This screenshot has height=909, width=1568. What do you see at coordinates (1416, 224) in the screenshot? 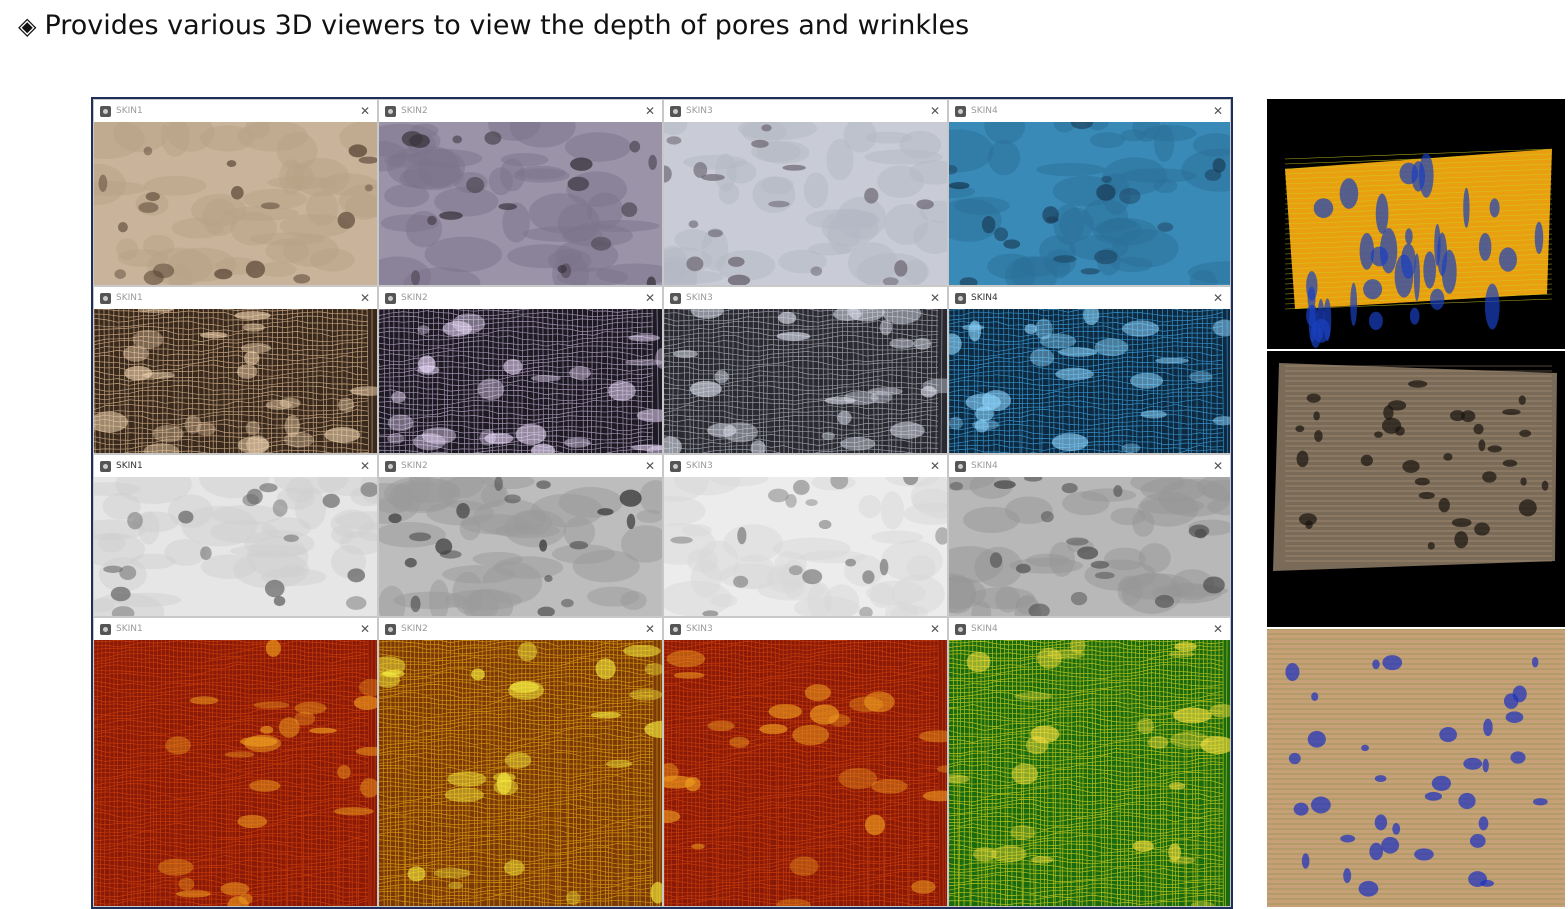
I see `height-map-3d-view` at bounding box center [1416, 224].